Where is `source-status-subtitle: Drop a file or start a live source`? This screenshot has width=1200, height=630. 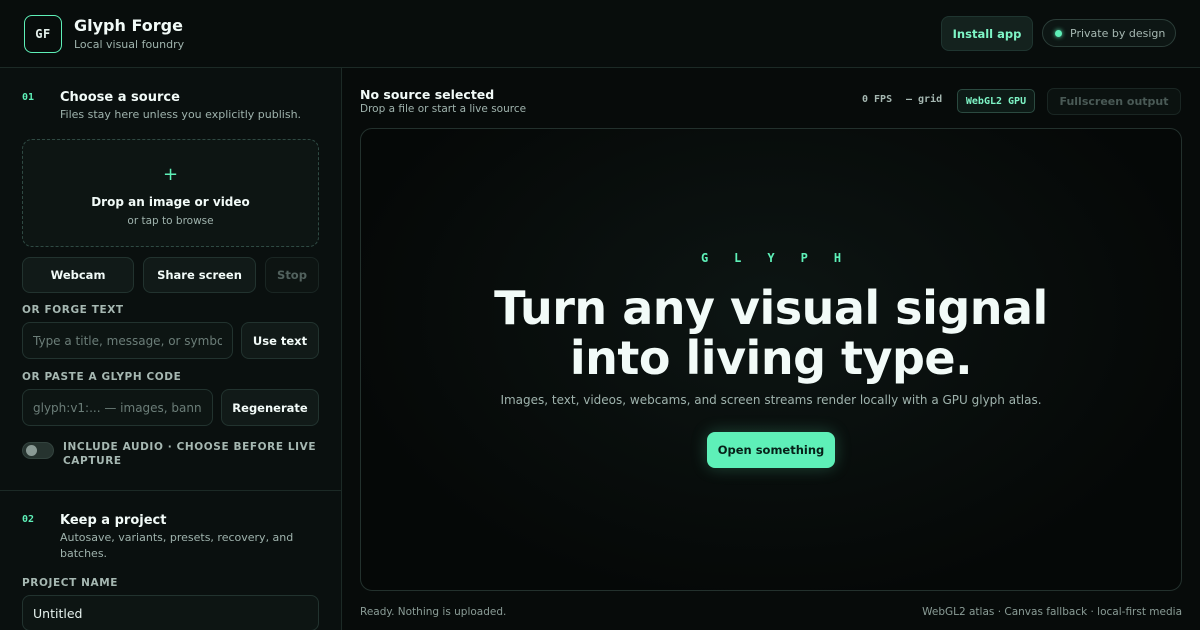
source-status-subtitle: Drop a file or start a live source is located at coordinates (443, 109).